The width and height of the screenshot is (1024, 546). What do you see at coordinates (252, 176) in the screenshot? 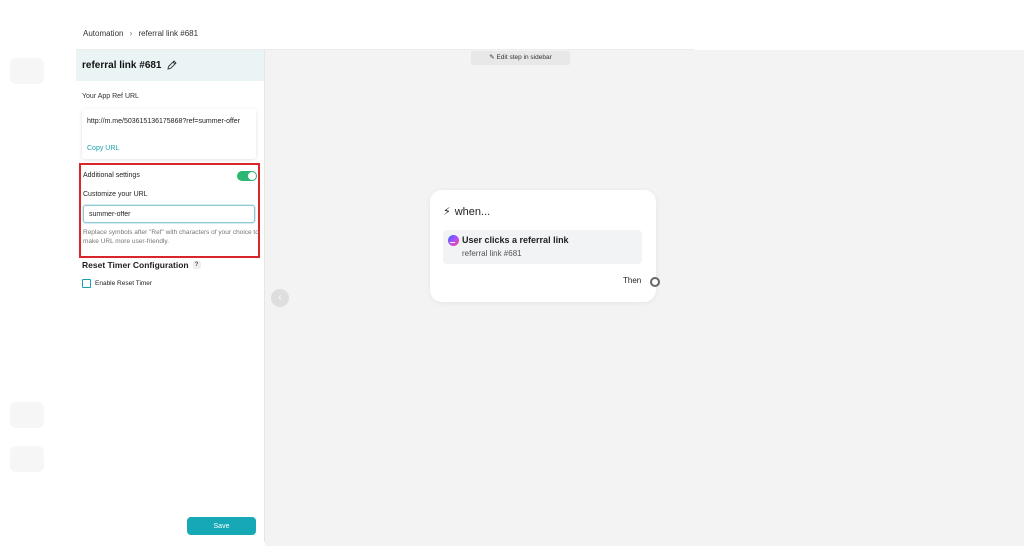
I see `toggle-knob` at bounding box center [252, 176].